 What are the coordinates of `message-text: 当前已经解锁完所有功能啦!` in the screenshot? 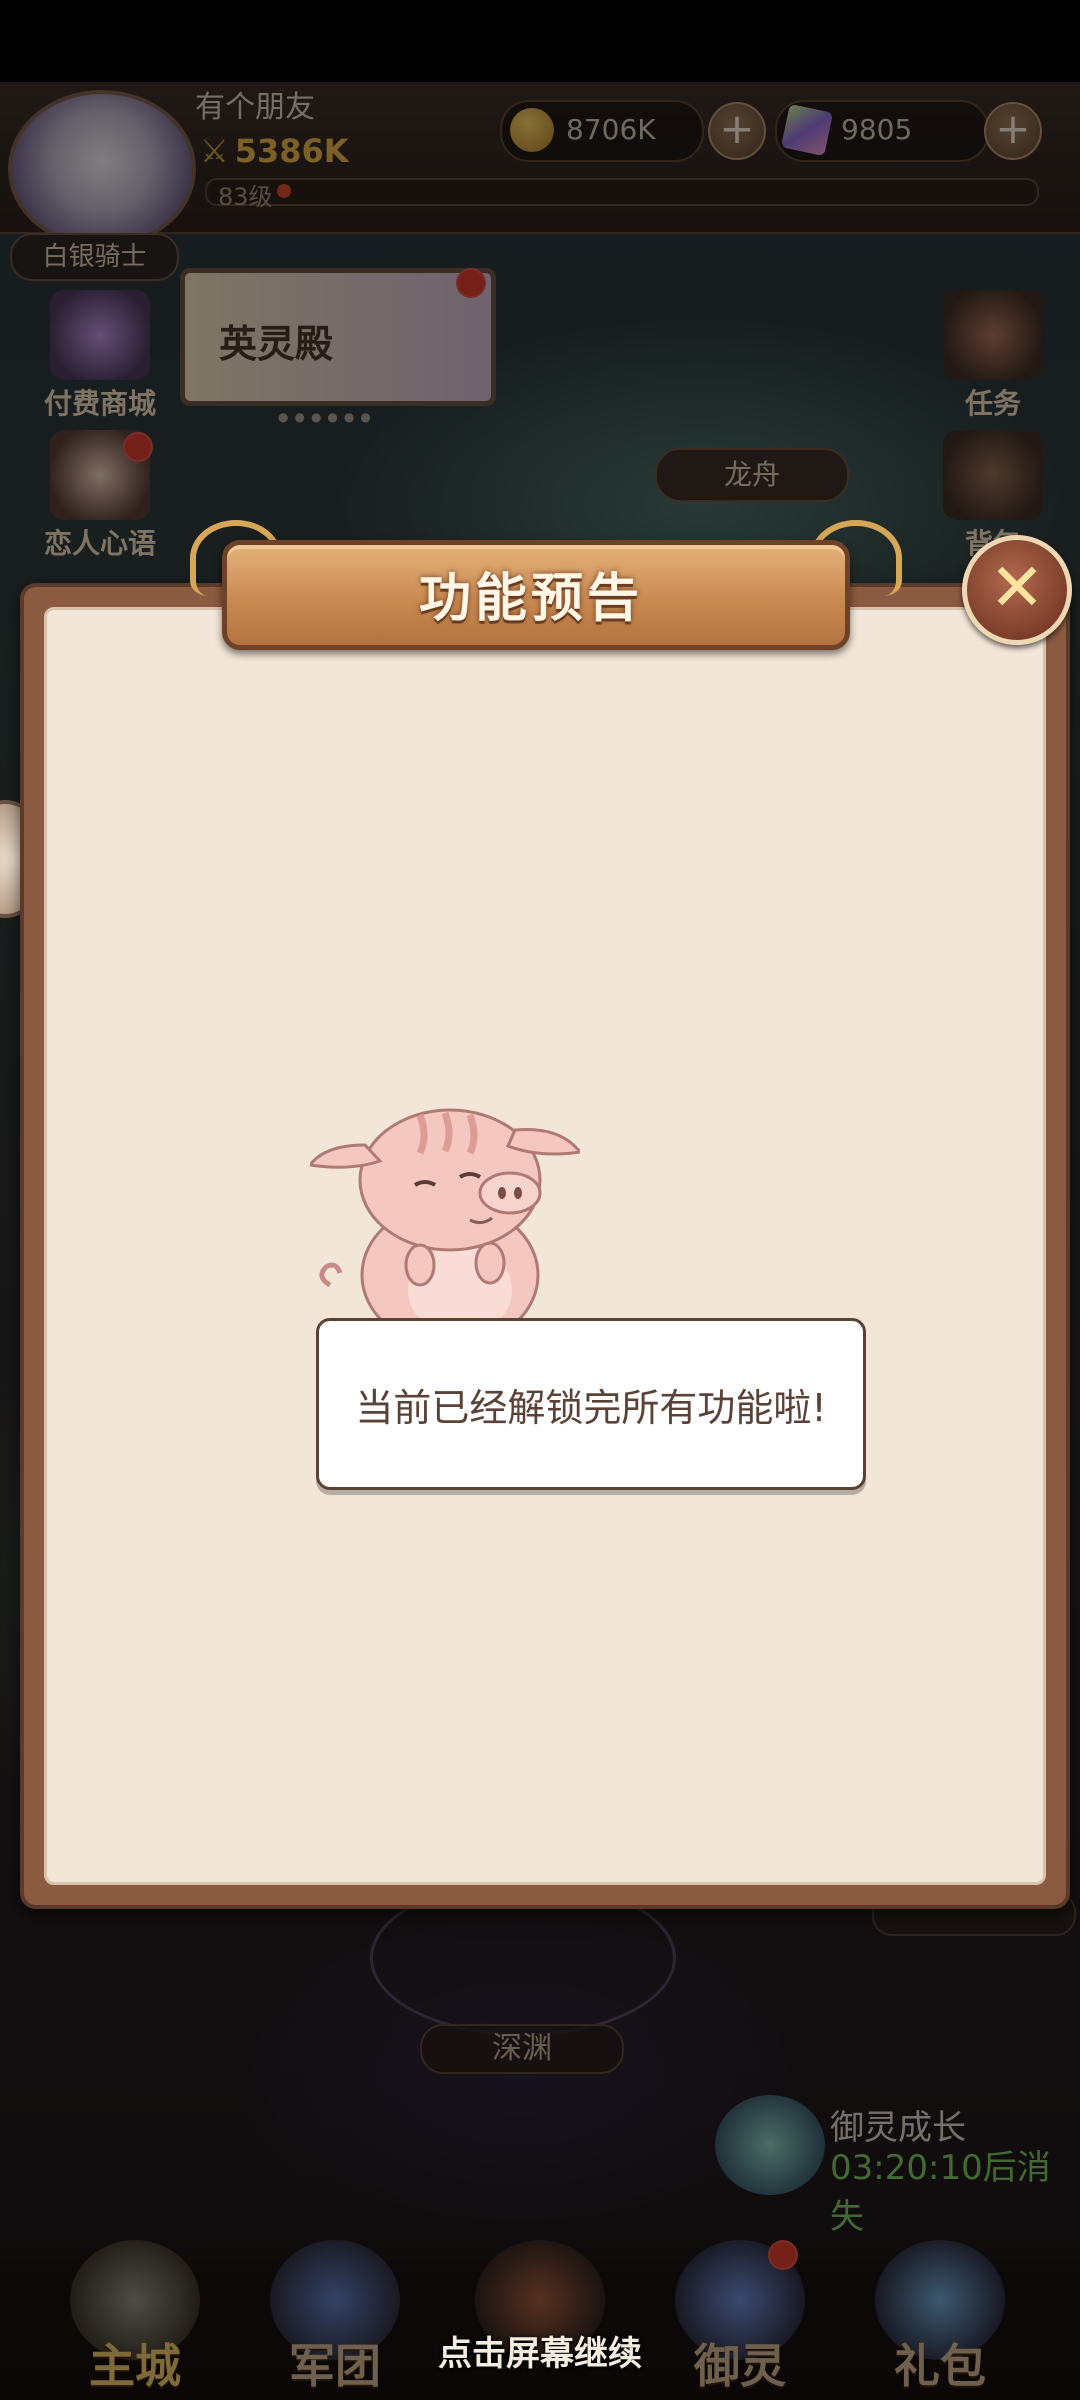 It's located at (591, 1408).